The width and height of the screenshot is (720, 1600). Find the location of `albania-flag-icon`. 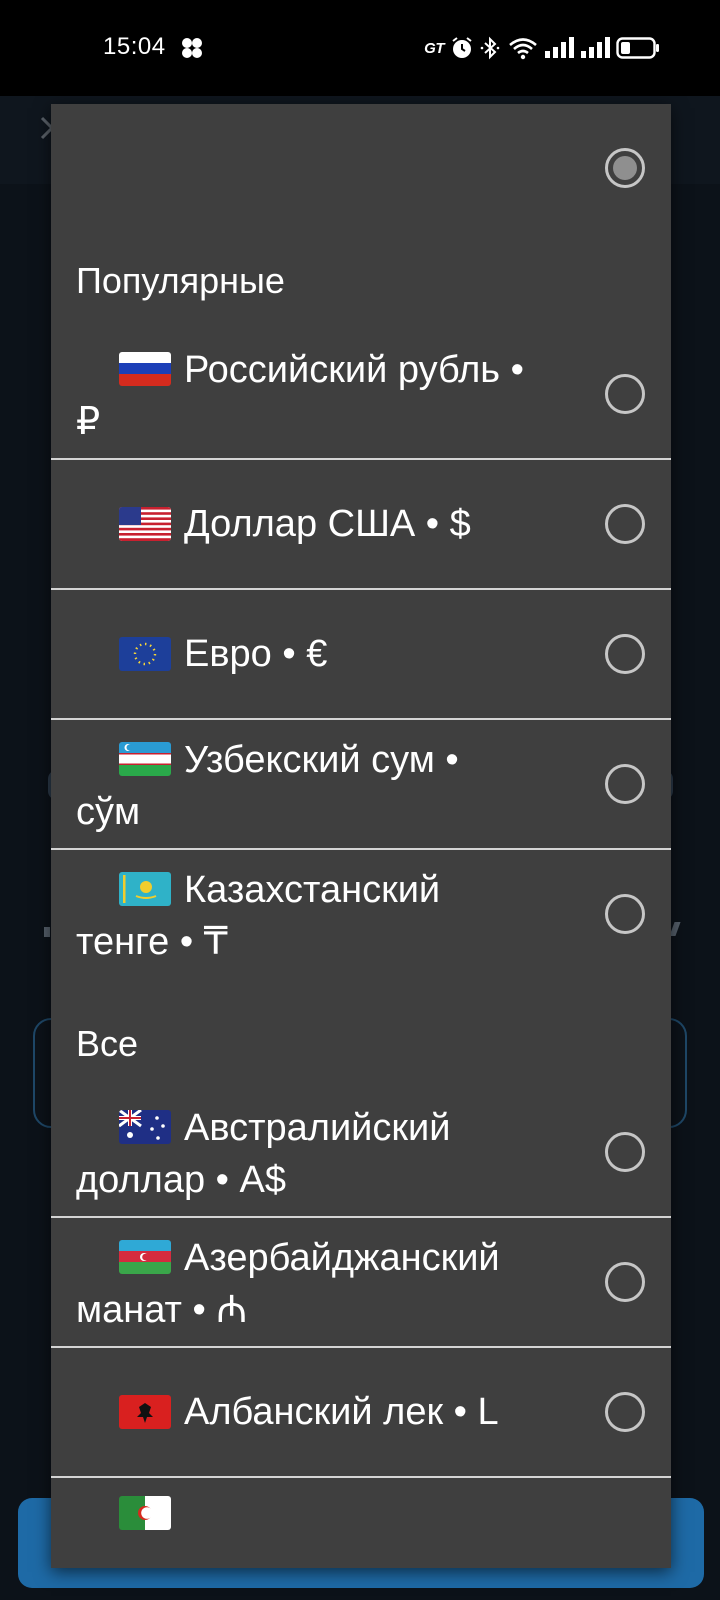

albania-flag-icon is located at coordinates (145, 1412).